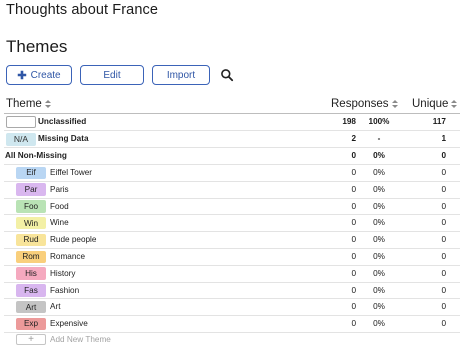 This screenshot has width=474, height=355. Describe the element at coordinates (82, 10) in the screenshot. I see `app-title: Thoughts about France` at that location.